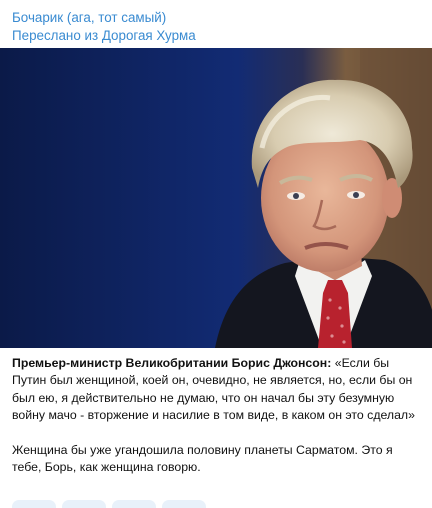 The height and width of the screenshot is (508, 432). What do you see at coordinates (104, 18) in the screenshot?
I see `channel-name: Бочарик (ага, тот самый)` at bounding box center [104, 18].